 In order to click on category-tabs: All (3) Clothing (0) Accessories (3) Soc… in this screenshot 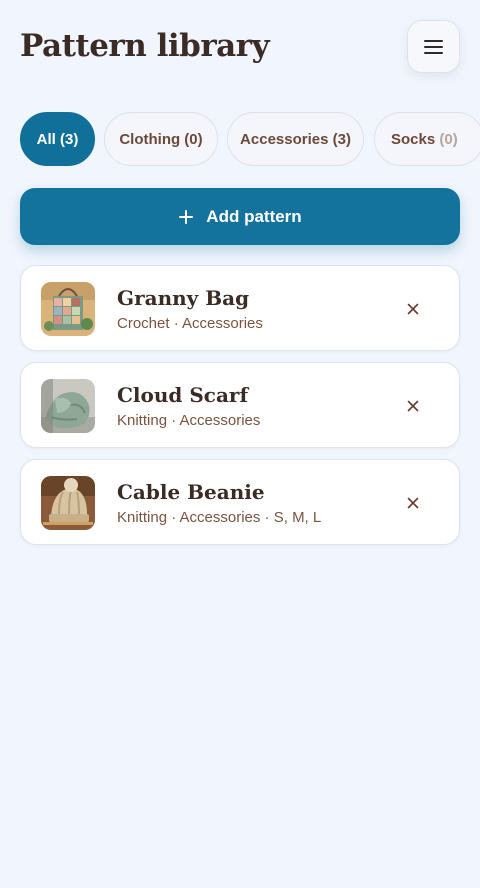, I will do `click(250, 139)`.